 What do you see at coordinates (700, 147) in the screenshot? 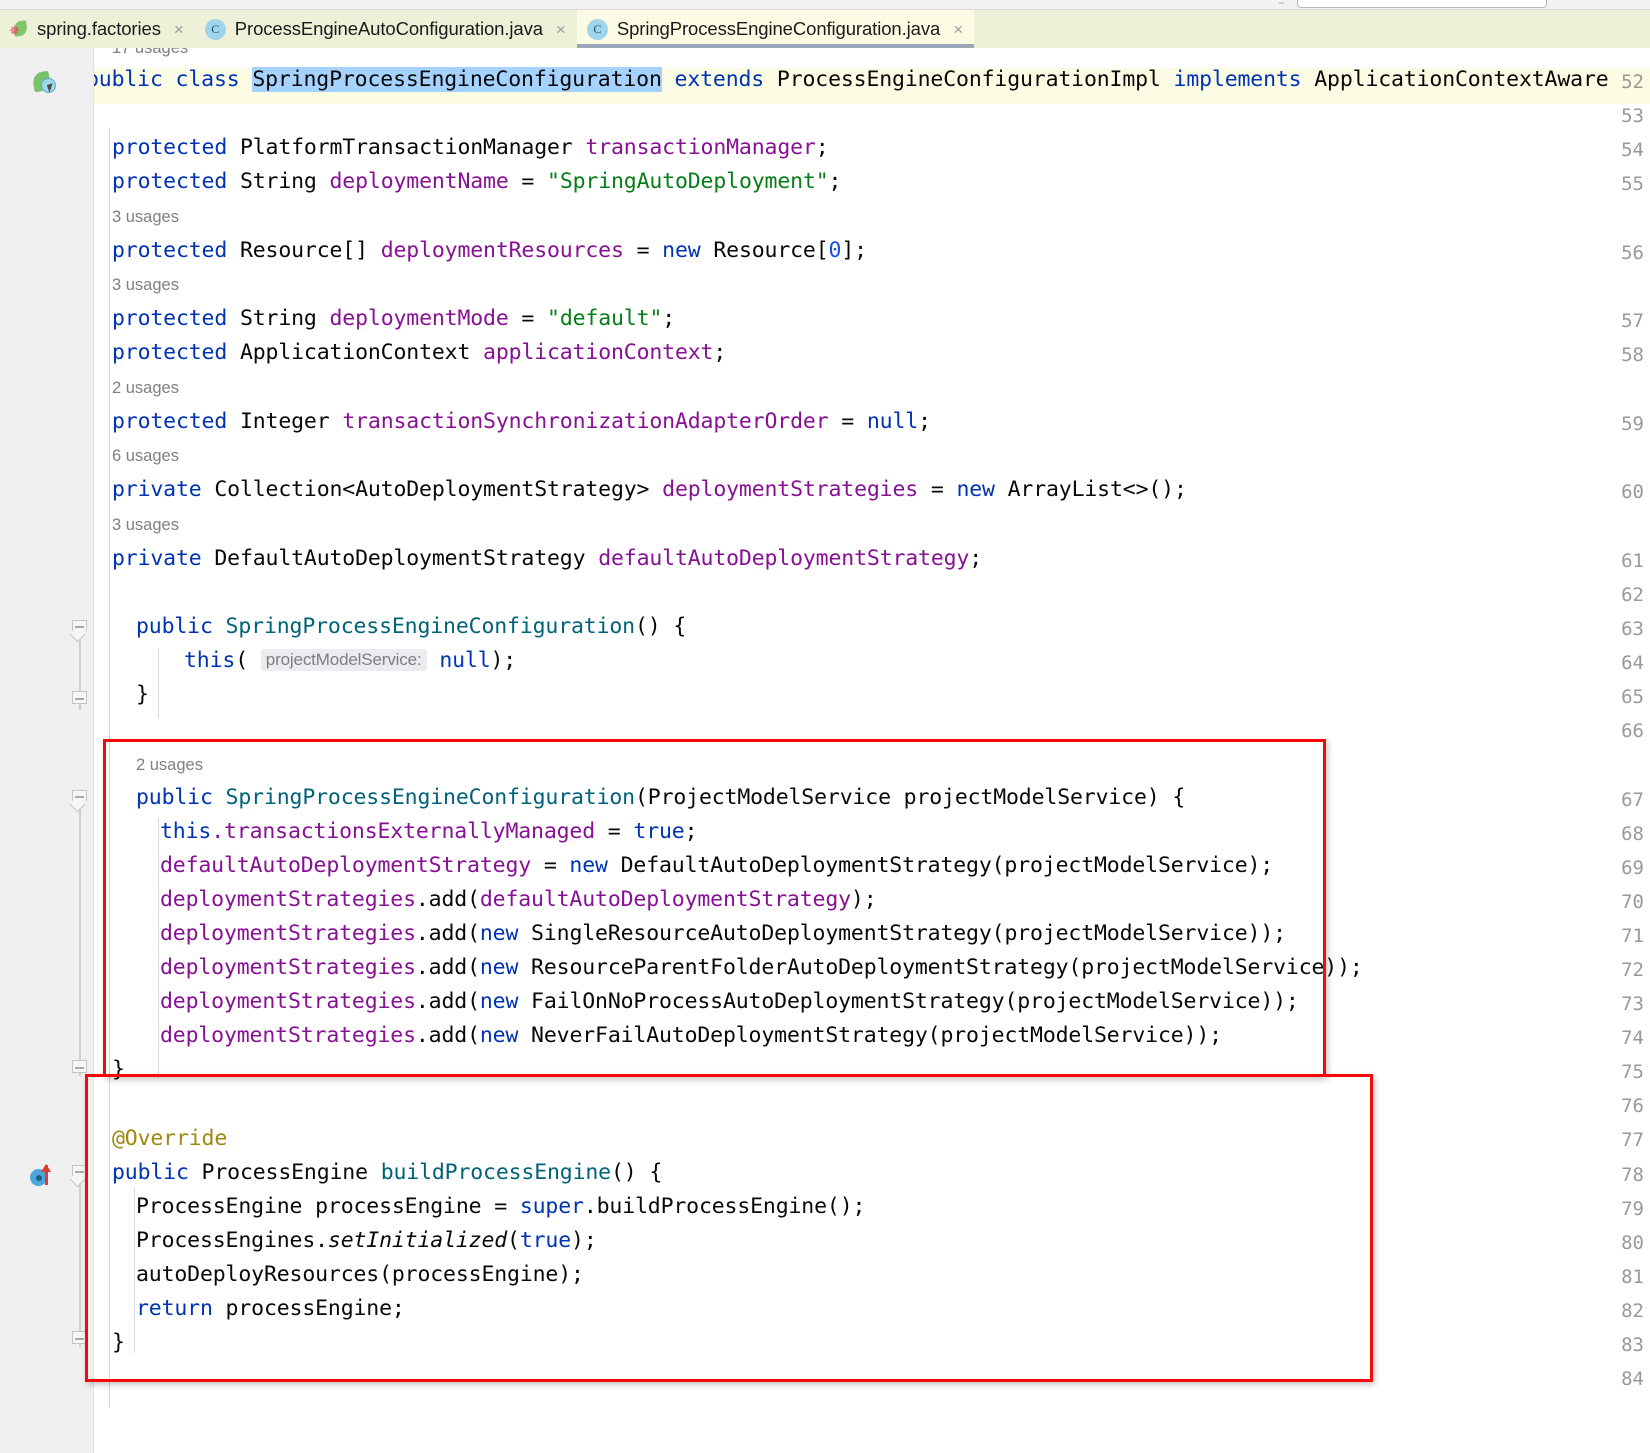
I see `token-field: transactionManager` at bounding box center [700, 147].